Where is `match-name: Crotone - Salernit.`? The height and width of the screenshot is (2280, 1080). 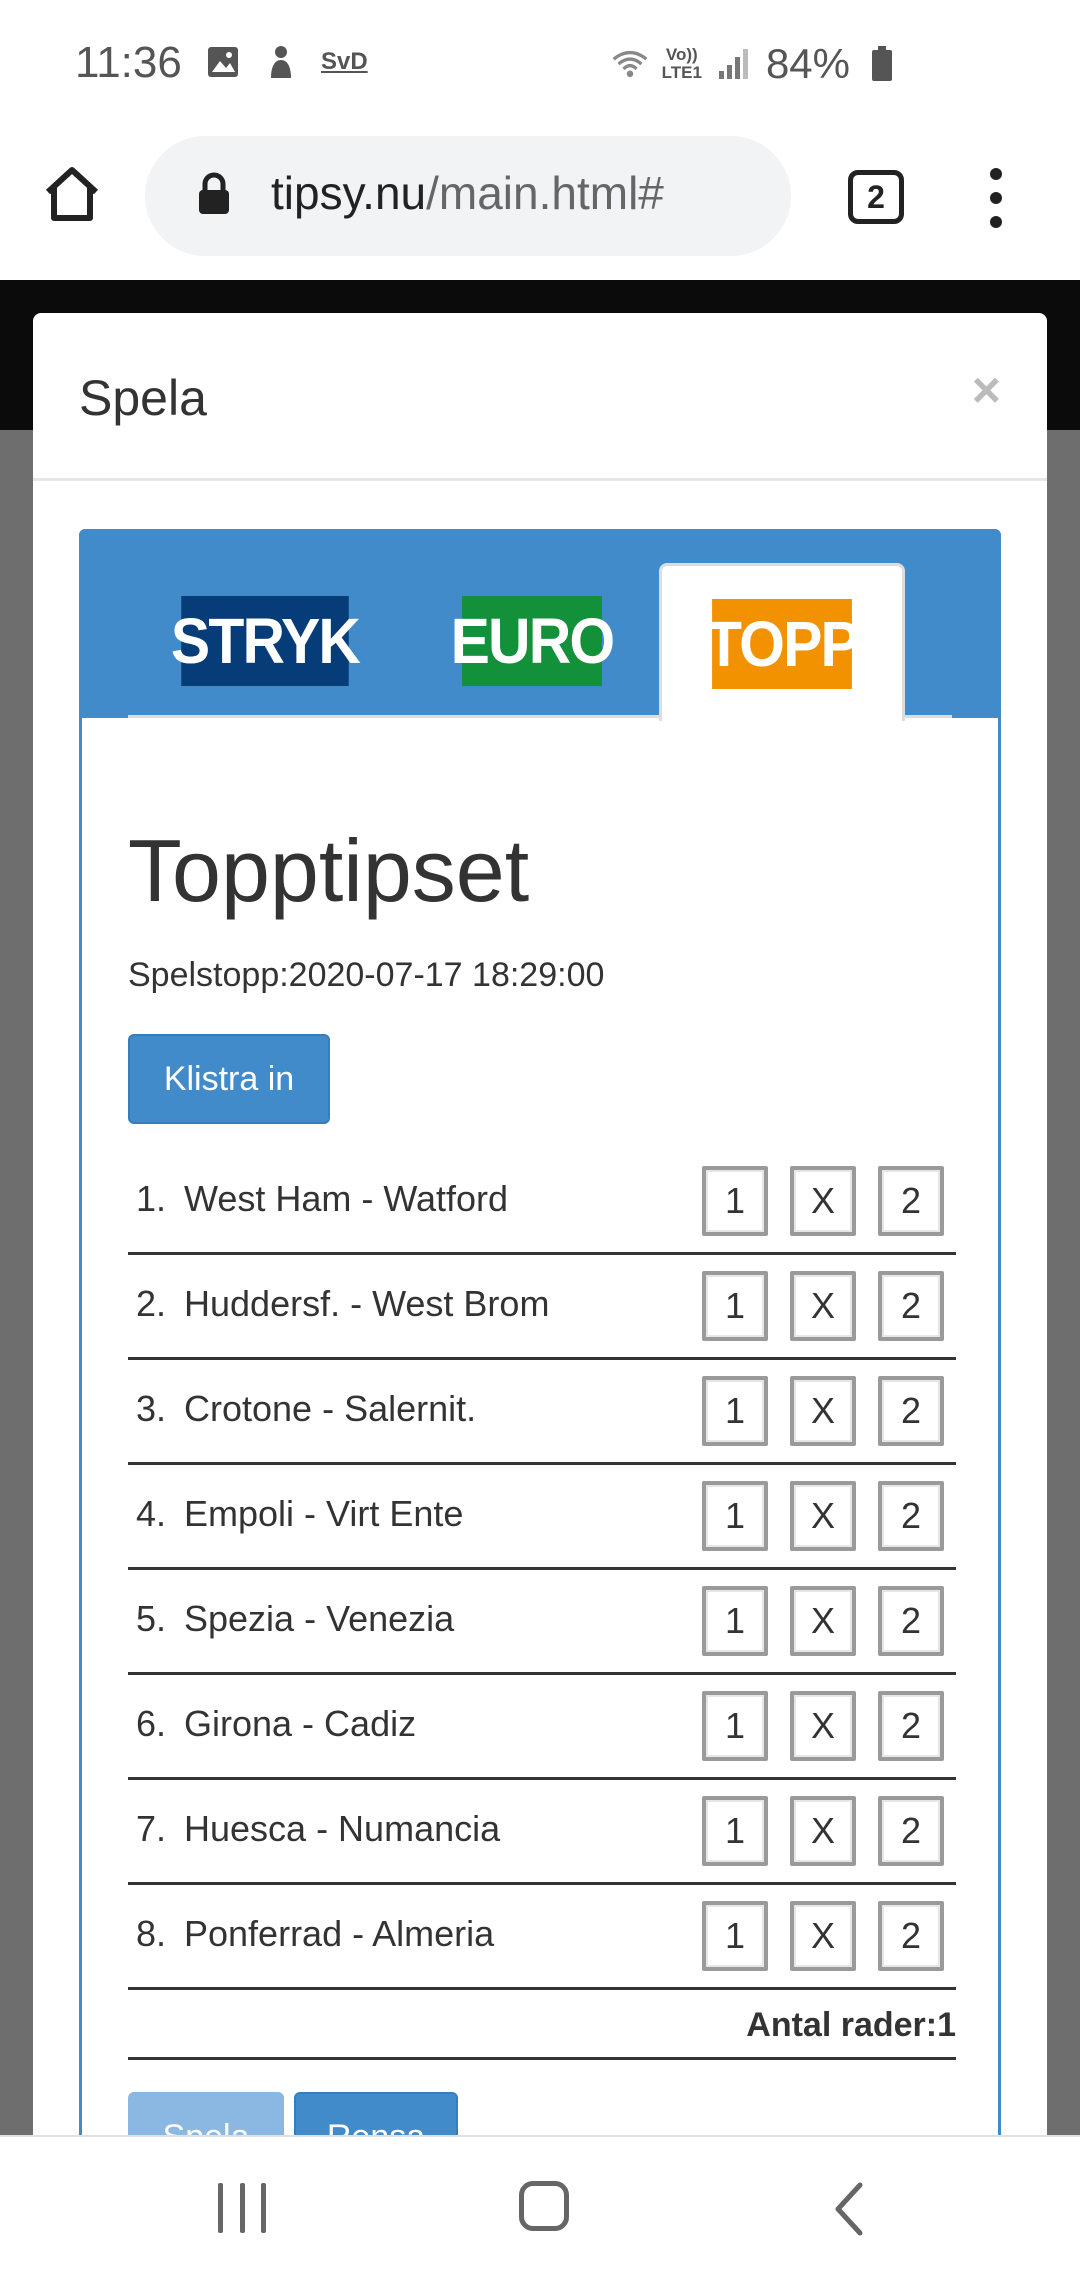
match-name: Crotone - Salernit. is located at coordinates (330, 1408).